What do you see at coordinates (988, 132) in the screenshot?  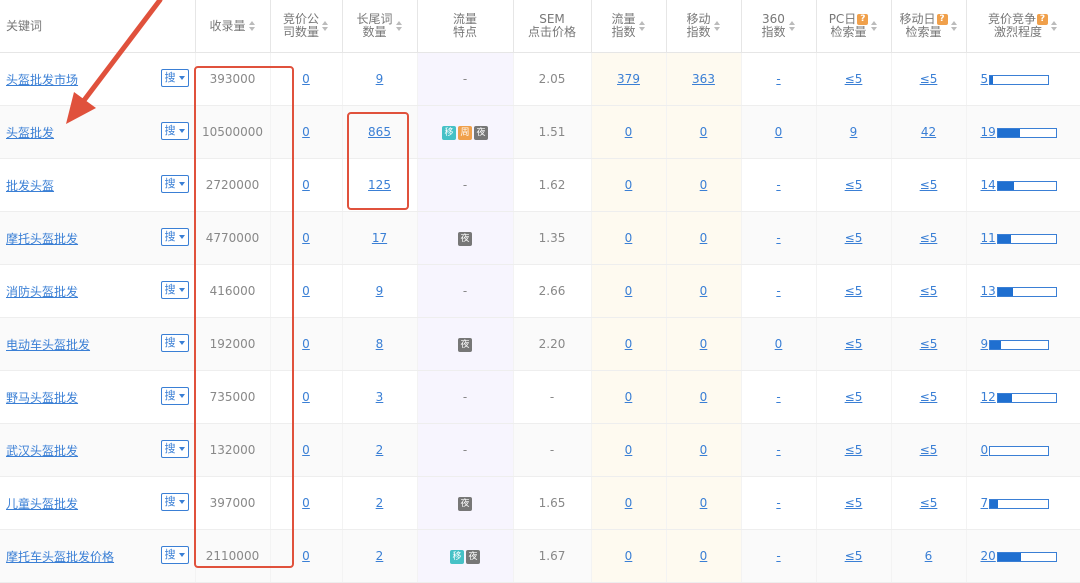 I see `competition-link: 19` at bounding box center [988, 132].